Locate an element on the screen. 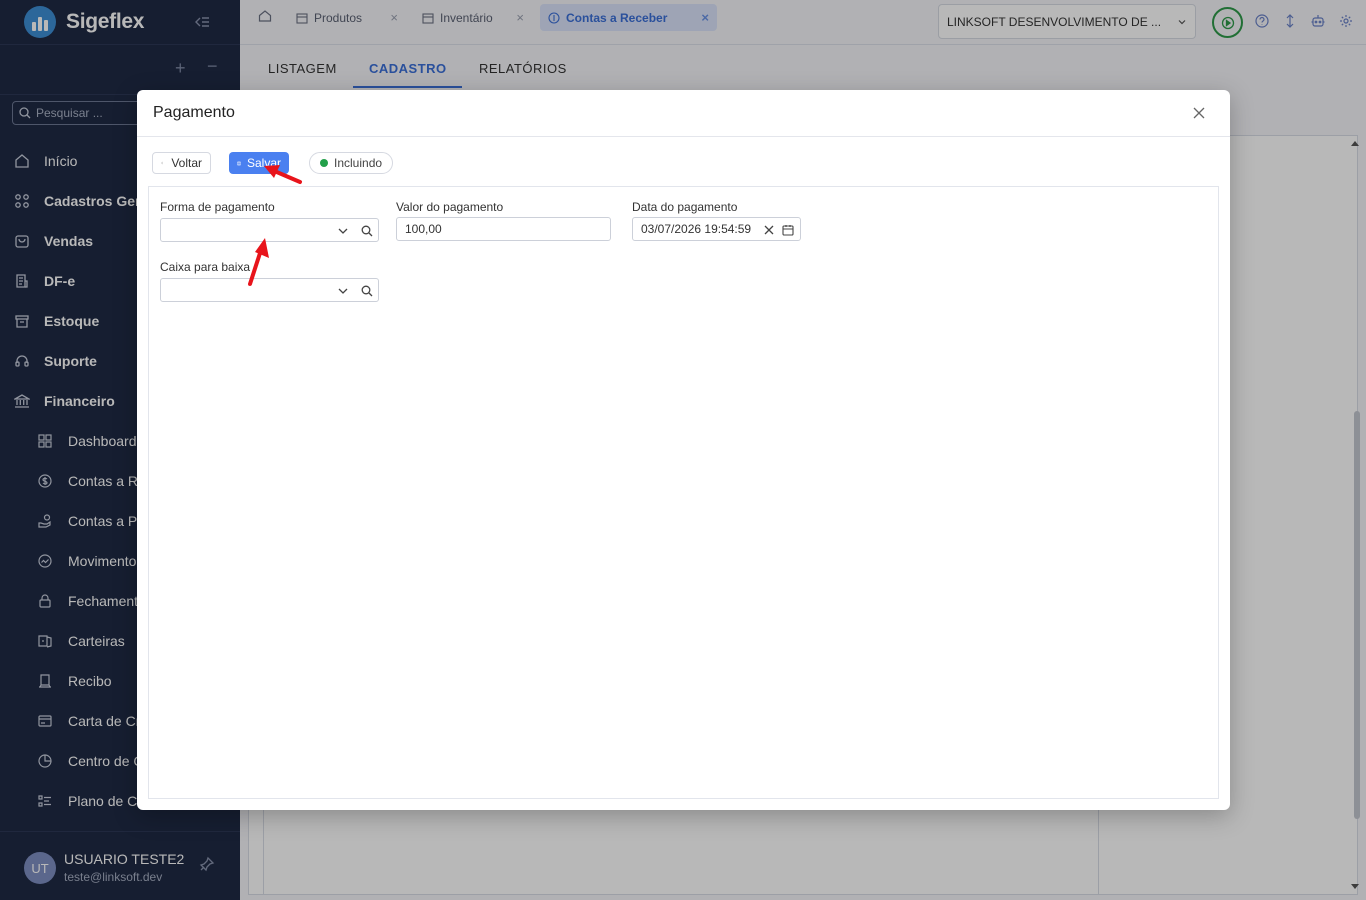 The width and height of the screenshot is (1366, 900). save-icon is located at coordinates (239, 163).